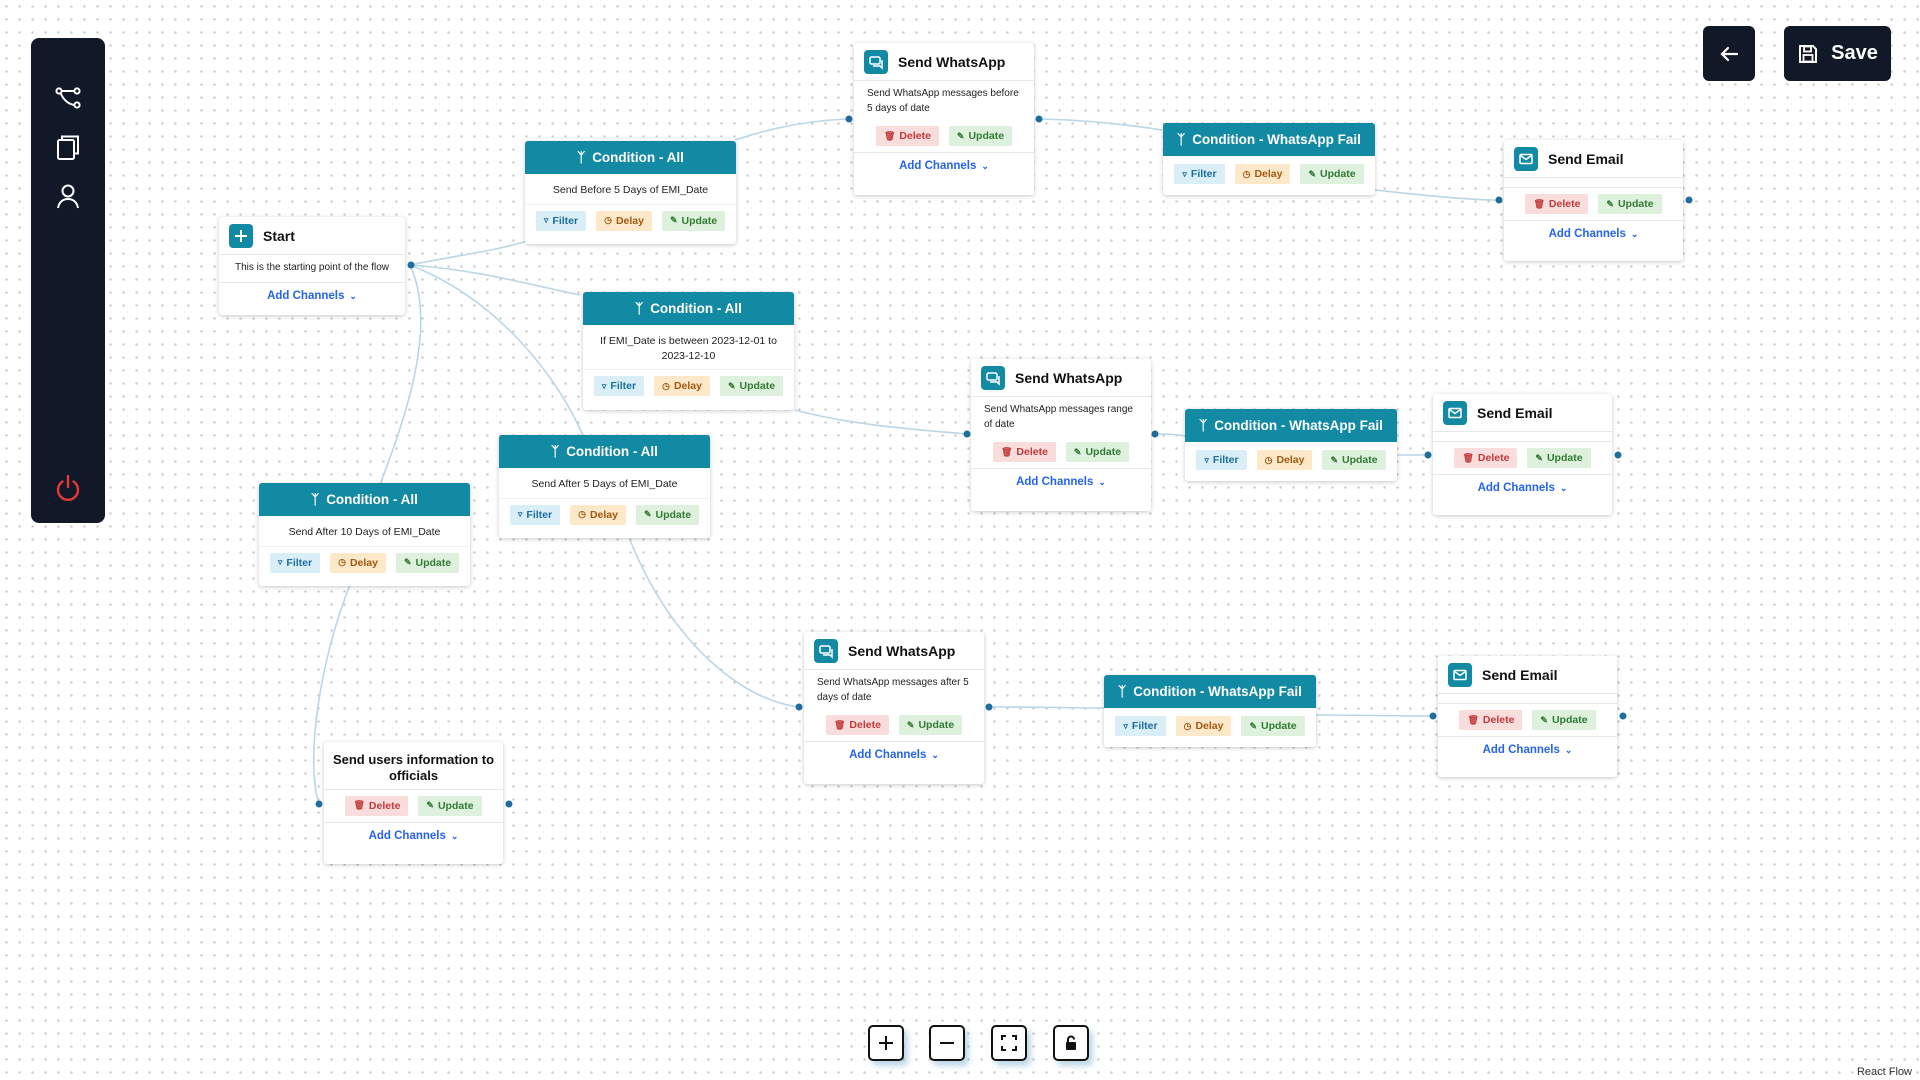  What do you see at coordinates (1468, 457) in the screenshot?
I see `trash-icon: 🗑` at bounding box center [1468, 457].